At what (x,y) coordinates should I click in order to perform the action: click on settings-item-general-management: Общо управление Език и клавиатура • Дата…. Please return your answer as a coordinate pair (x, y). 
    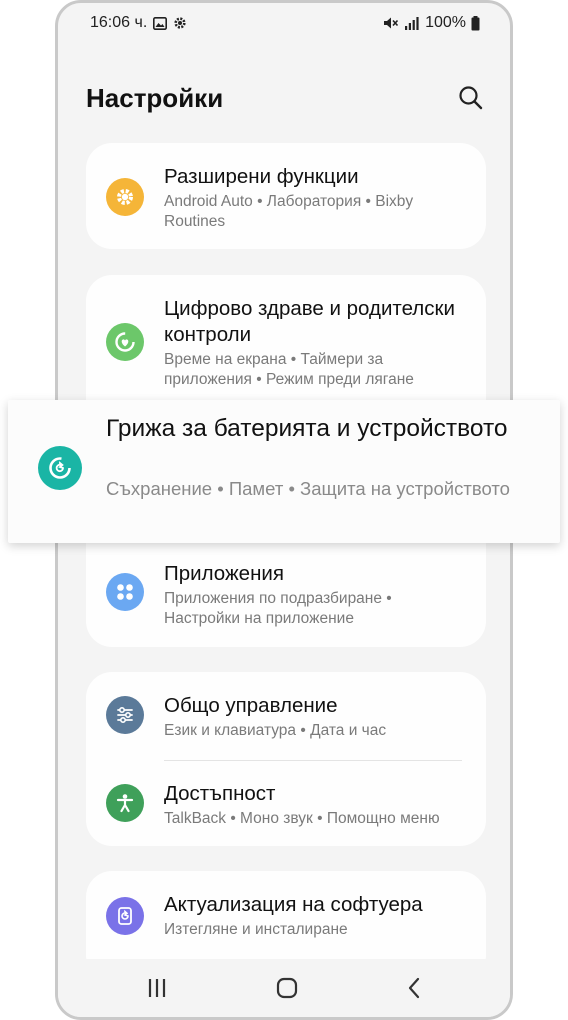
    Looking at the image, I should click on (286, 716).